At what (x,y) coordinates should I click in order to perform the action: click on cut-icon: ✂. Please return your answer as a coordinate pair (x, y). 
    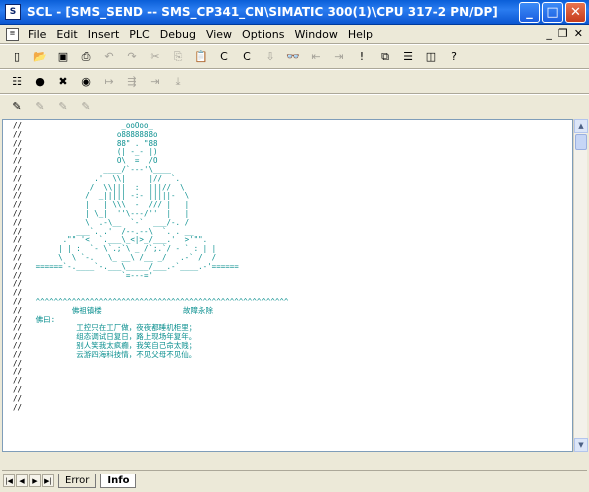
    Looking at the image, I should click on (155, 56).